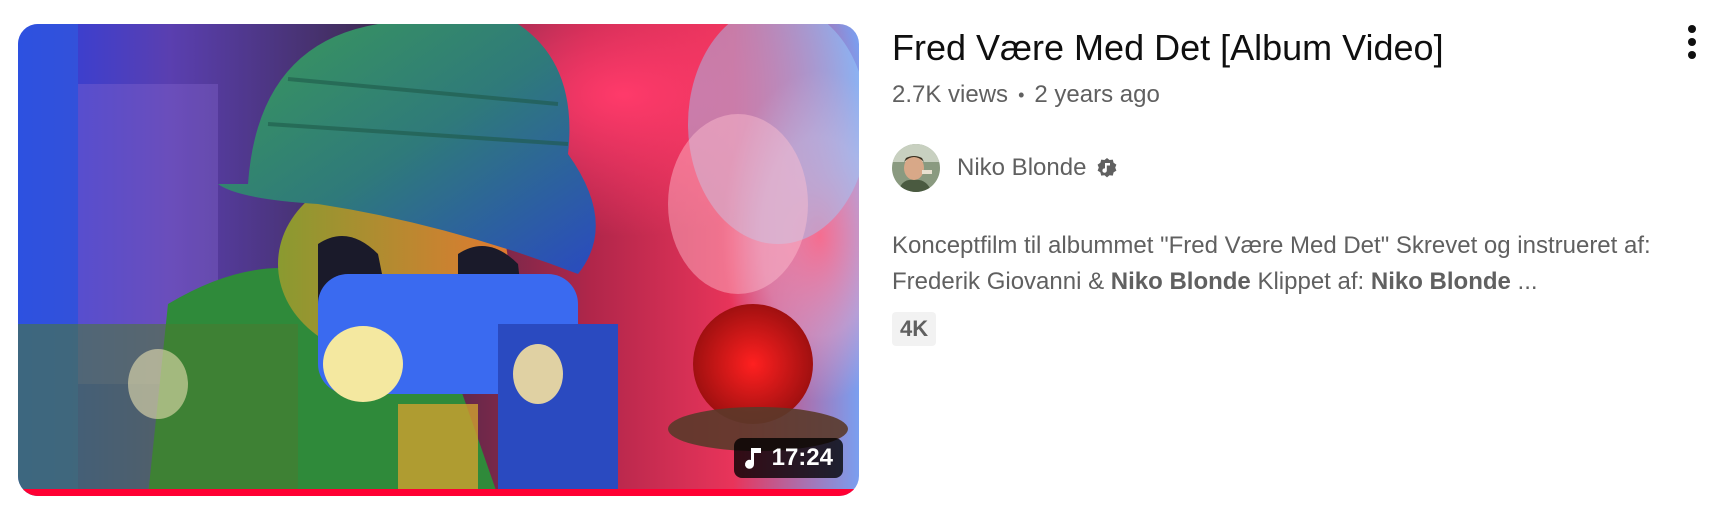  What do you see at coordinates (438, 492) in the screenshot?
I see `watched-progress-bar` at bounding box center [438, 492].